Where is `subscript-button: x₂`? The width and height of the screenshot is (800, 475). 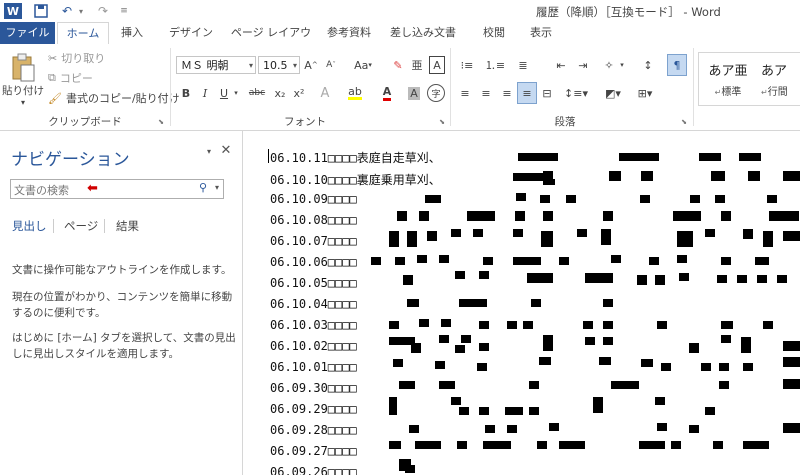
subscript-button: x₂ is located at coordinates (280, 93).